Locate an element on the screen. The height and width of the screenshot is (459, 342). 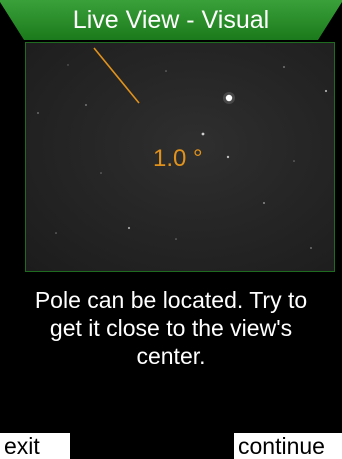
continue-button: continue is located at coordinates (288, 446).